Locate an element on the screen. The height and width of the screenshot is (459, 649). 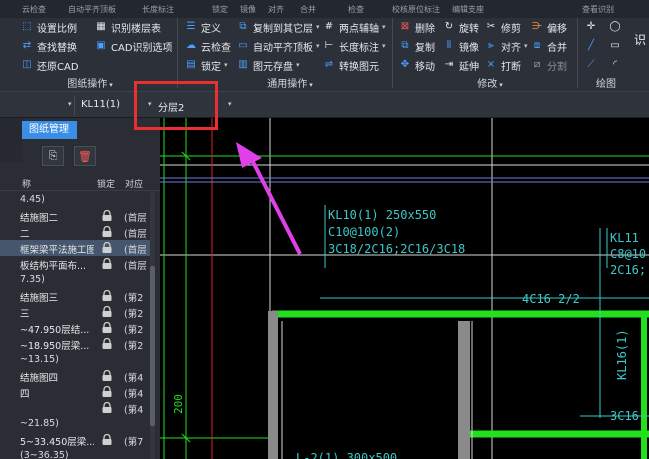
delete-drawing-button: 🗑 is located at coordinates (85, 156).